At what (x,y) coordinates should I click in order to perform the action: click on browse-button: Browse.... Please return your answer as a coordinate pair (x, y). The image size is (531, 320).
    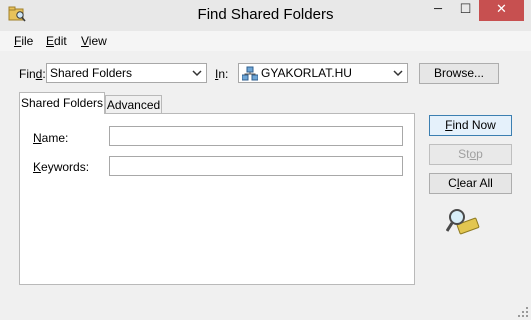
    Looking at the image, I should click on (459, 73).